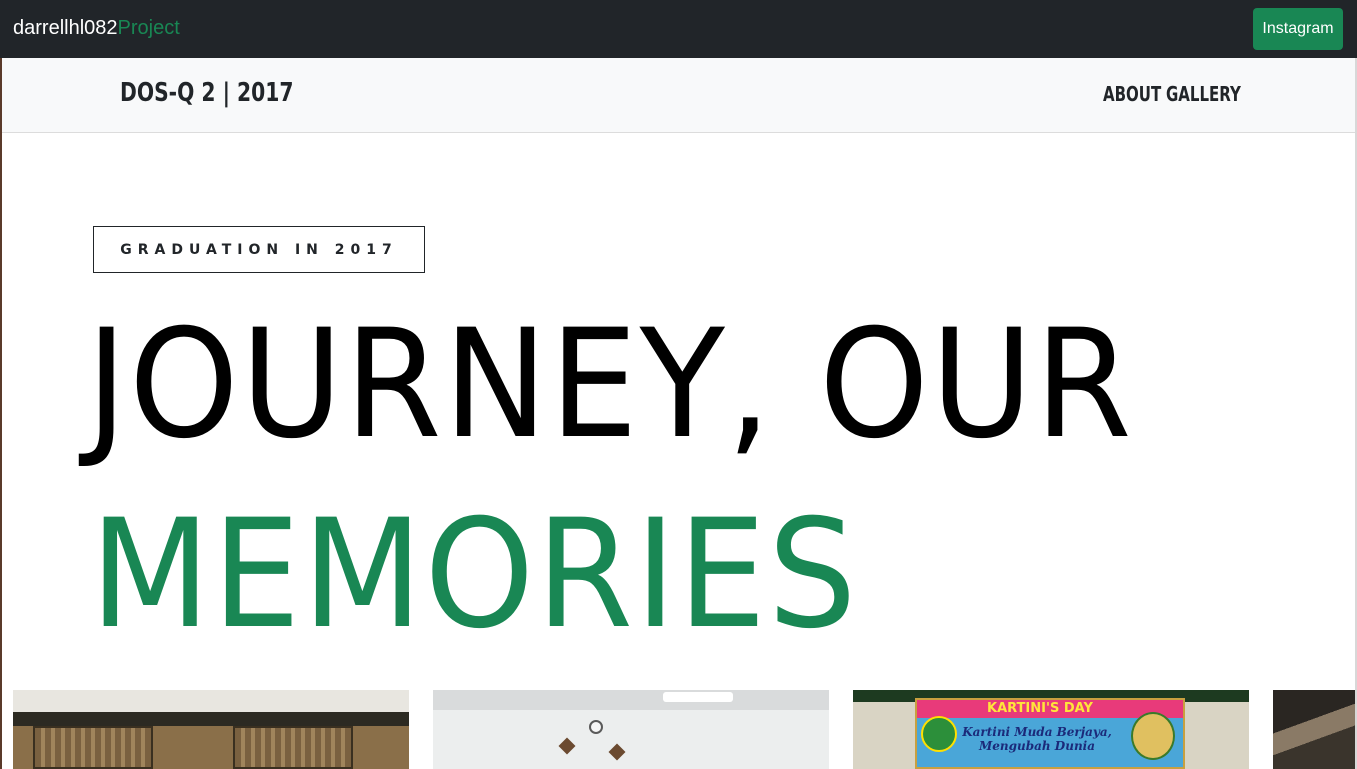 This screenshot has width=1357, height=769. What do you see at coordinates (596, 727) in the screenshot?
I see `photo-clock-decor` at bounding box center [596, 727].